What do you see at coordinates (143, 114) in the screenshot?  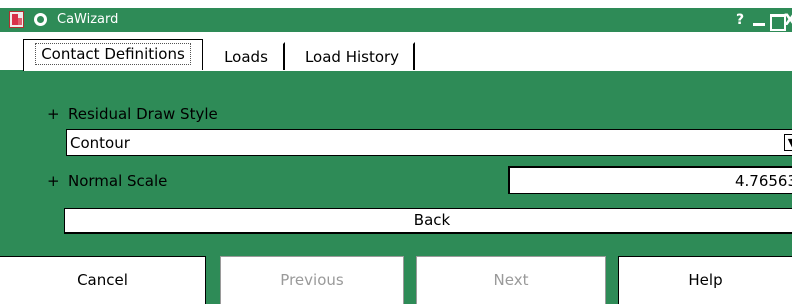 I see `residual-draw-style-label: Residual Draw Style` at bounding box center [143, 114].